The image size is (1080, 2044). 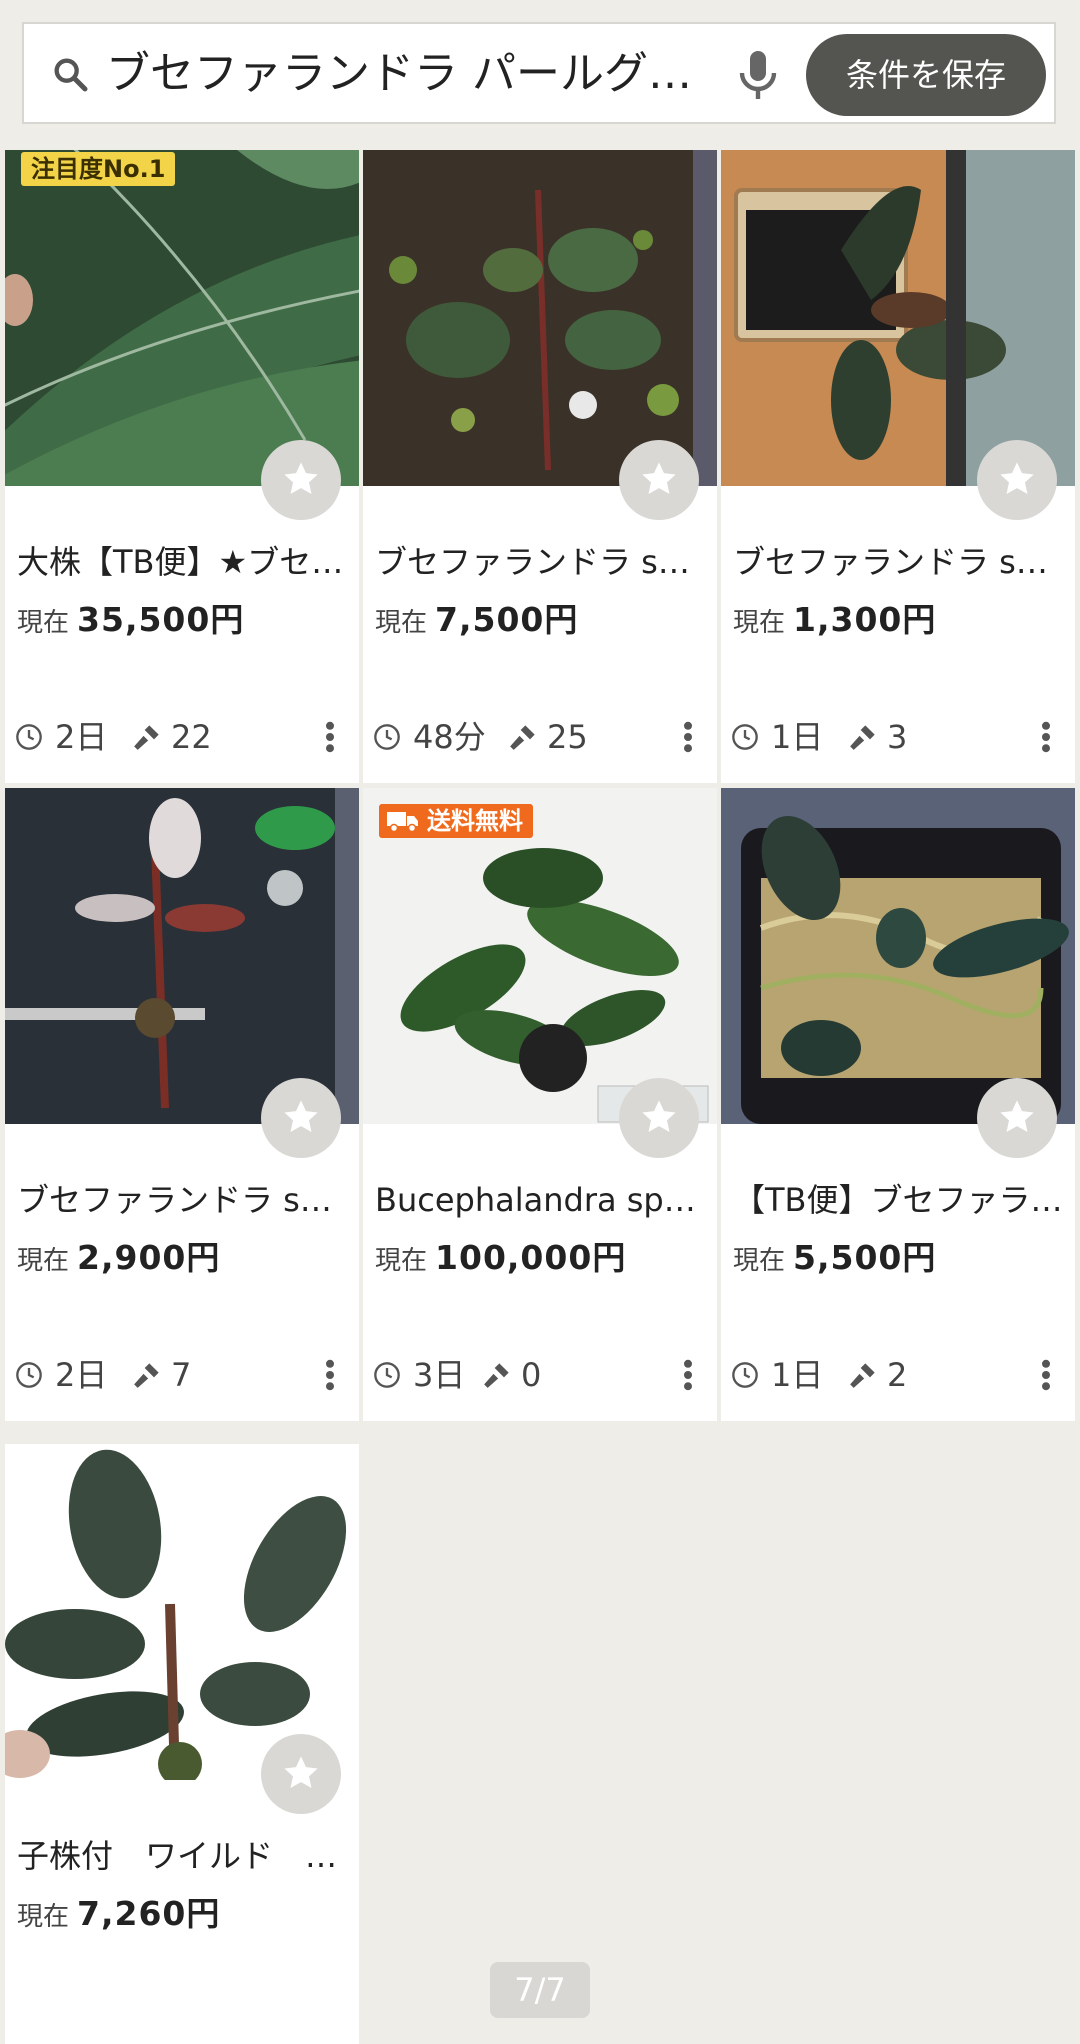 I want to click on price-row: 現在 5,500円, so click(x=834, y=1259).